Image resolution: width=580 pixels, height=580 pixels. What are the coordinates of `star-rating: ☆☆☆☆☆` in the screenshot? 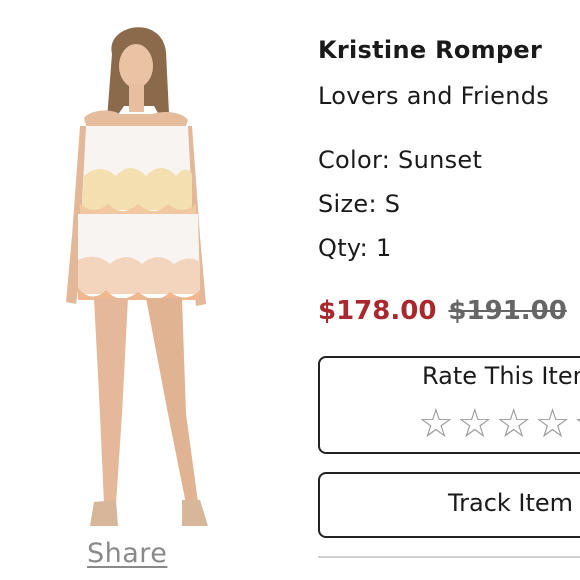 It's located at (499, 424).